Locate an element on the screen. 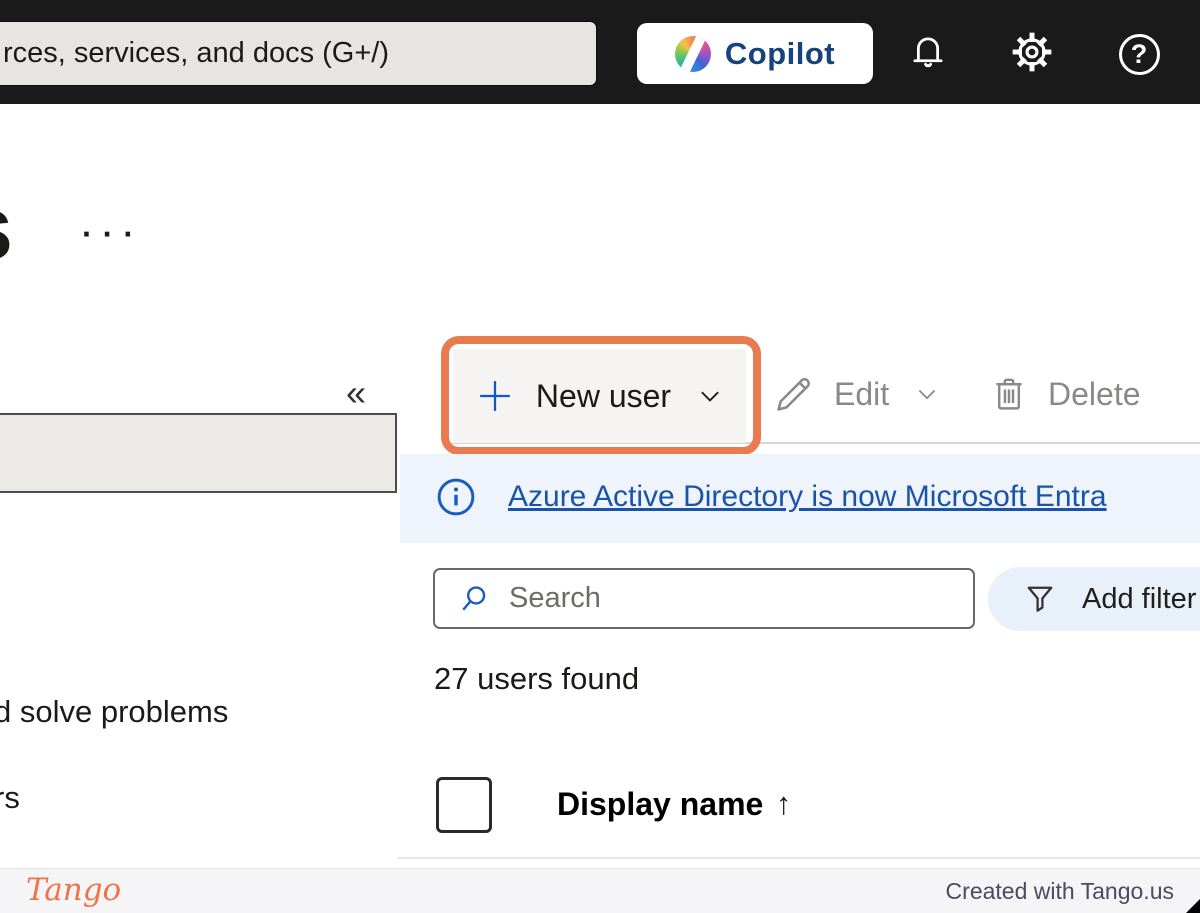  filter-funnel-icon is located at coordinates (1040, 599).